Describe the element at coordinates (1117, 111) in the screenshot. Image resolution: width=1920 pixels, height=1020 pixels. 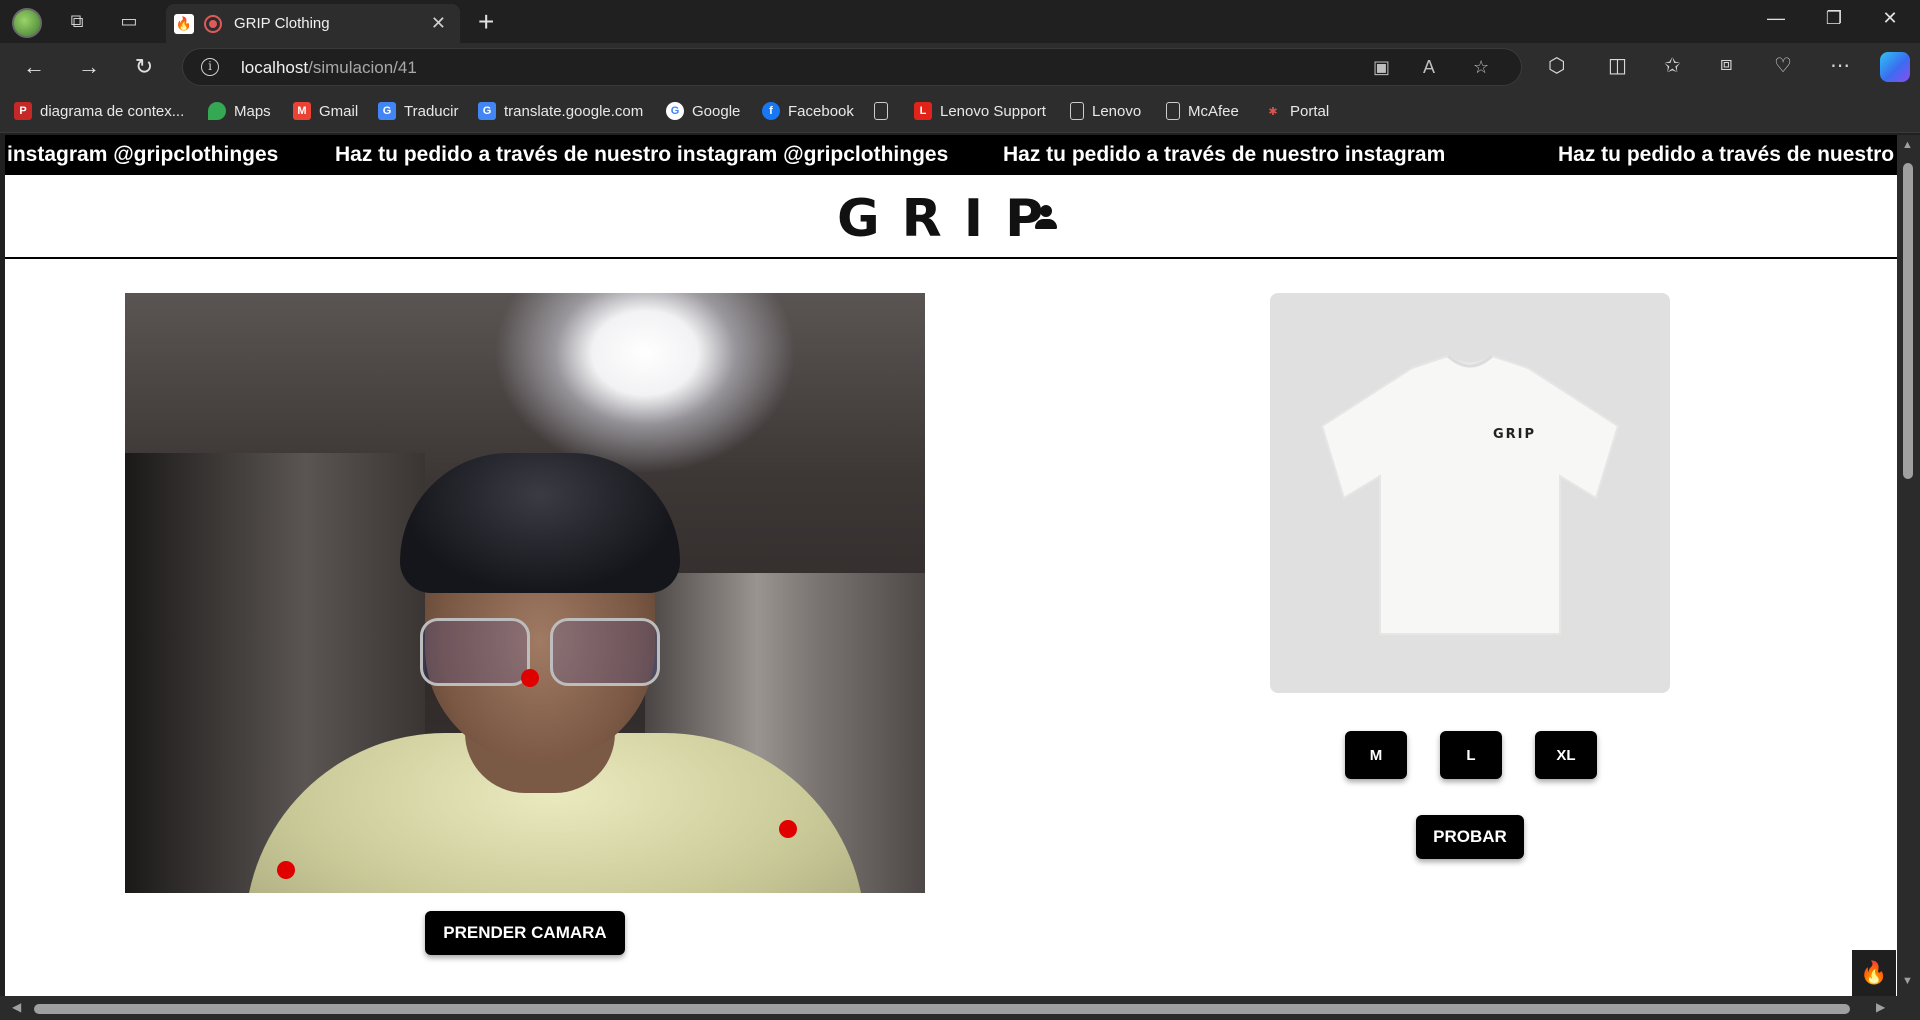
I see `bookmark-label: Lenovo` at that location.